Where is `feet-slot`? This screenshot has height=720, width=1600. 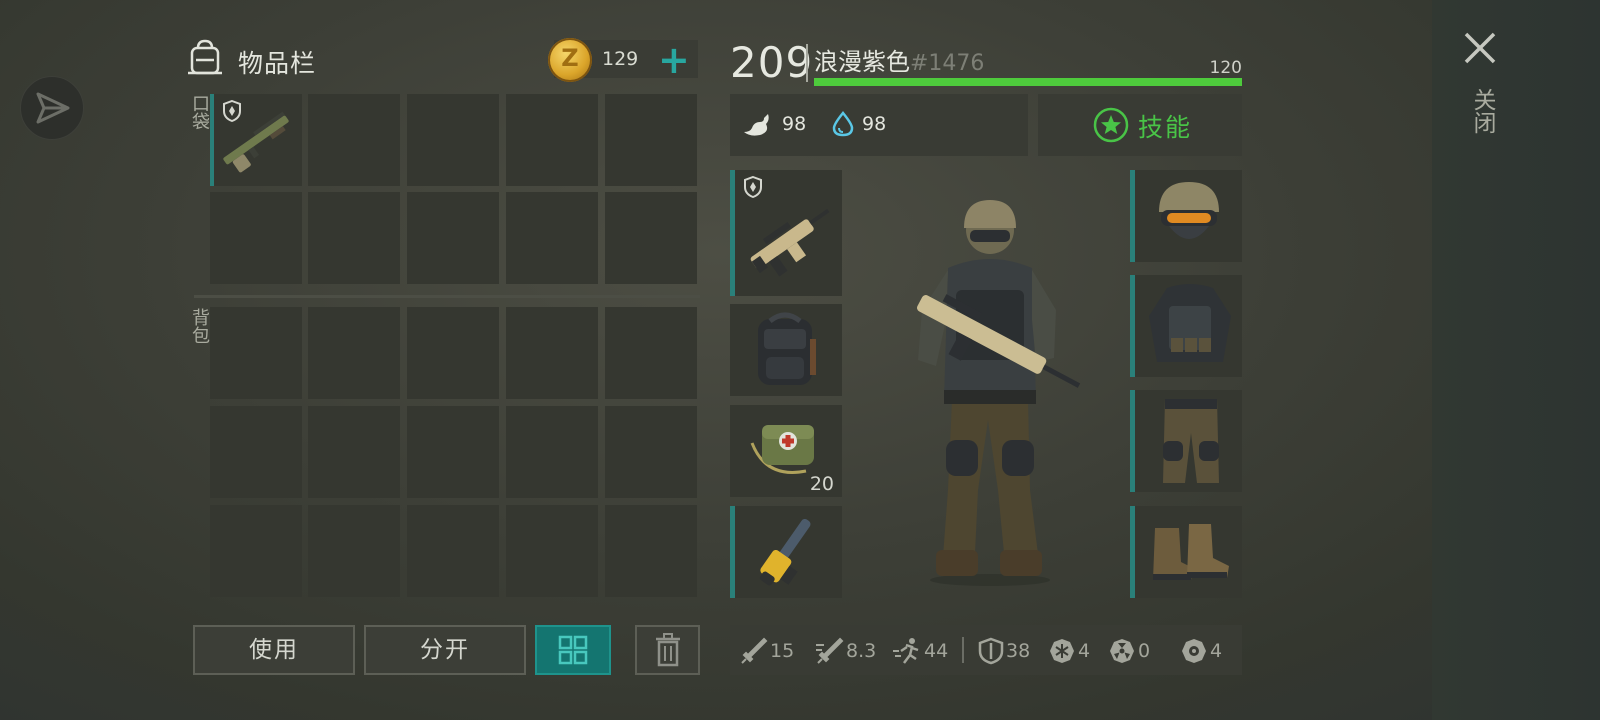 feet-slot is located at coordinates (1186, 552).